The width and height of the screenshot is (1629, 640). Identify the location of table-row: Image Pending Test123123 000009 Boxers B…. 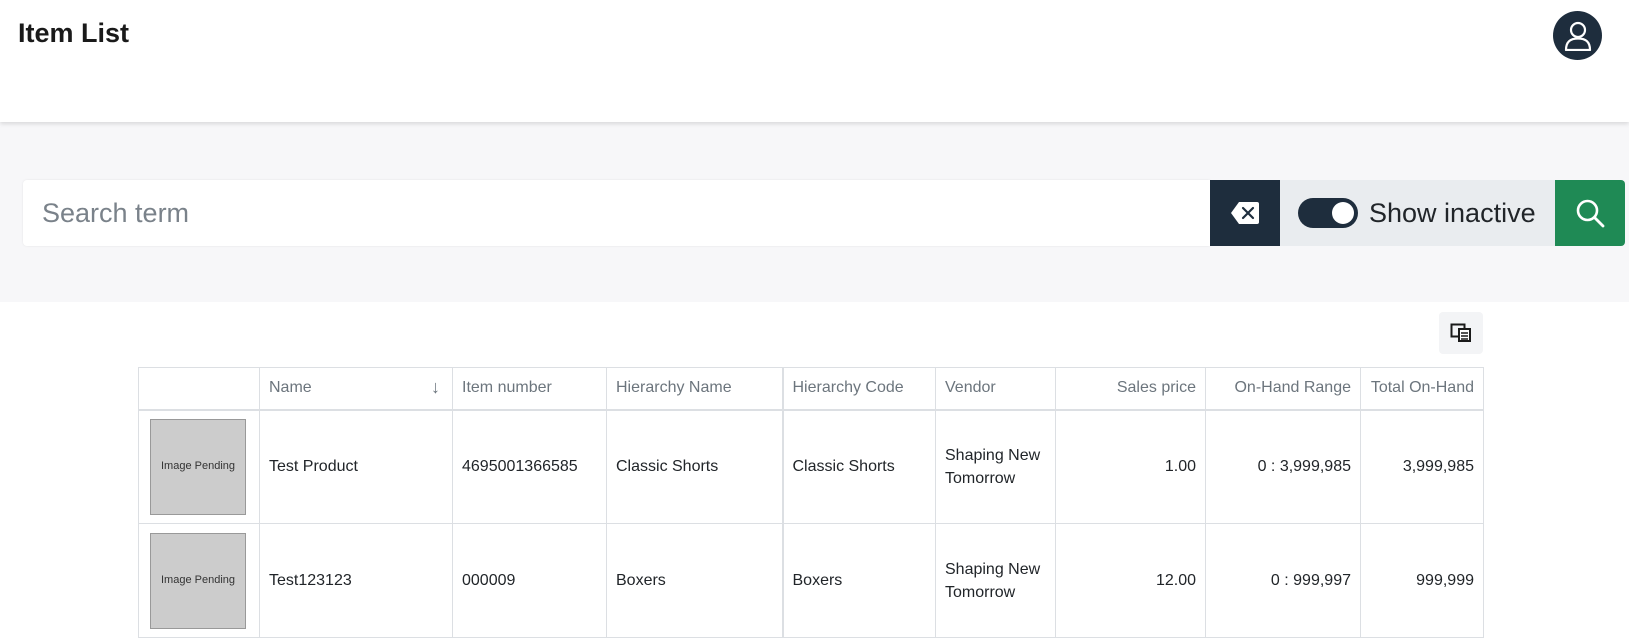
(811, 580).